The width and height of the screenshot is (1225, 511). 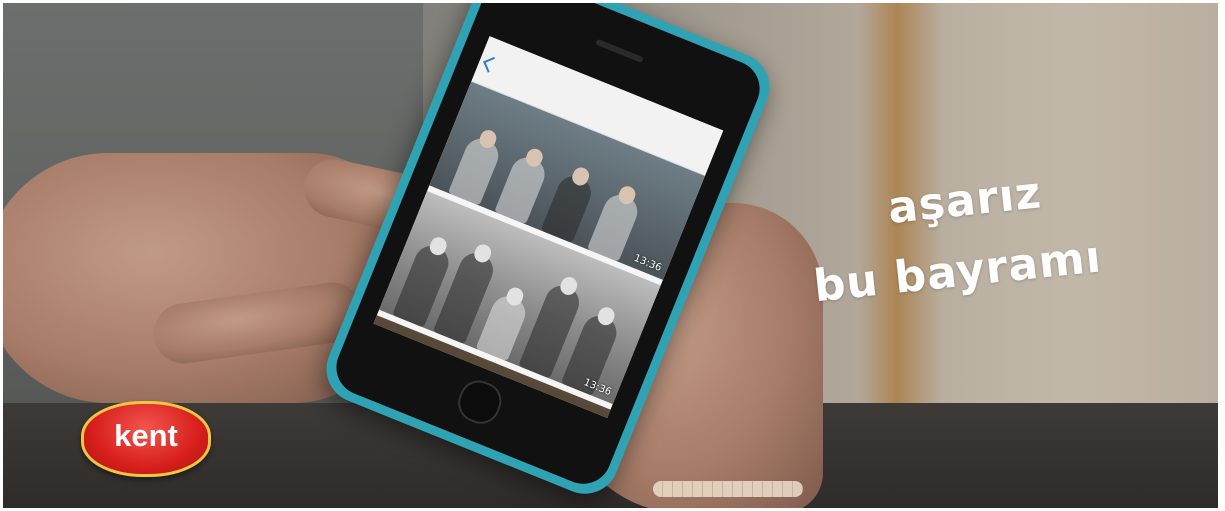 What do you see at coordinates (954, 237) in the screenshot?
I see `slogan-text: aşarız bu bayramı` at bounding box center [954, 237].